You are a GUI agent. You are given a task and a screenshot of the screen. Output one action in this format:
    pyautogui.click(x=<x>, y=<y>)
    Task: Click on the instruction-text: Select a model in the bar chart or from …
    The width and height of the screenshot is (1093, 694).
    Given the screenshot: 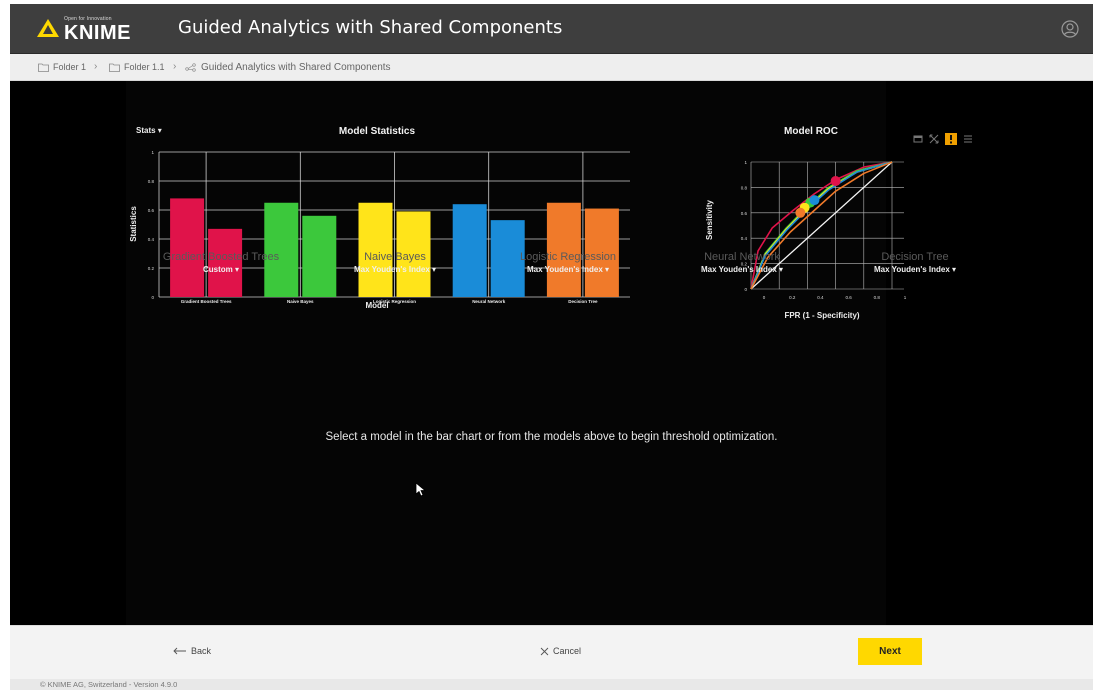 What is the action you would take?
    pyautogui.click(x=551, y=437)
    